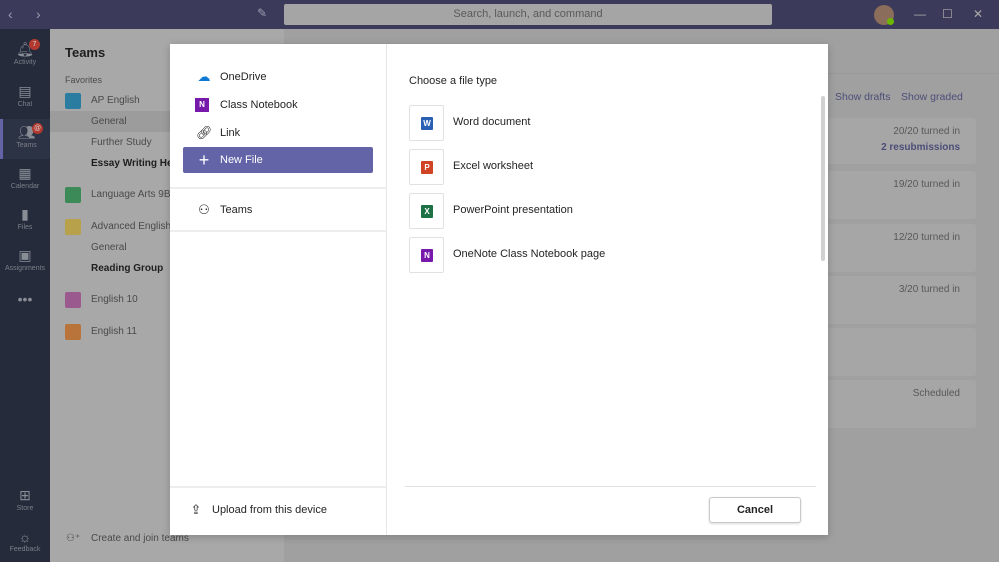  I want to click on rail-label: Calendar, so click(25, 186).